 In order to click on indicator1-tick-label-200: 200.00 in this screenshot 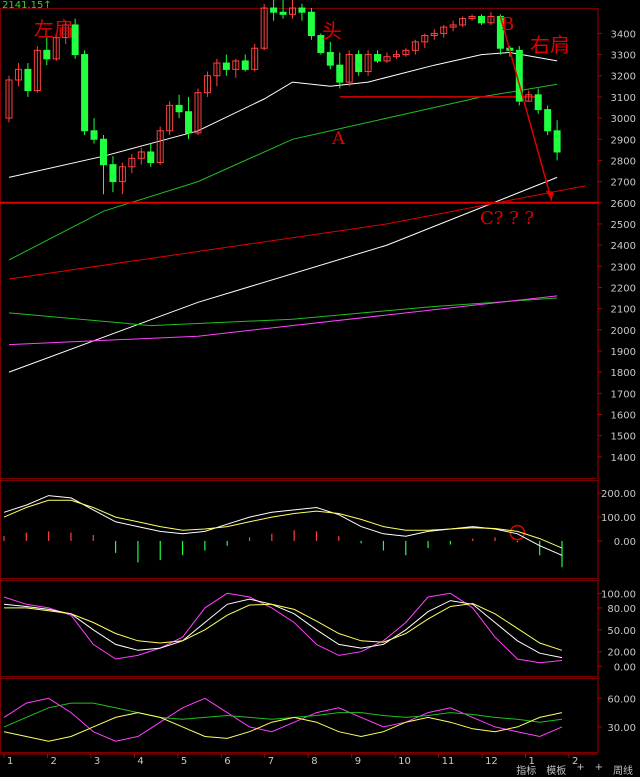, I will do `click(618, 494)`.